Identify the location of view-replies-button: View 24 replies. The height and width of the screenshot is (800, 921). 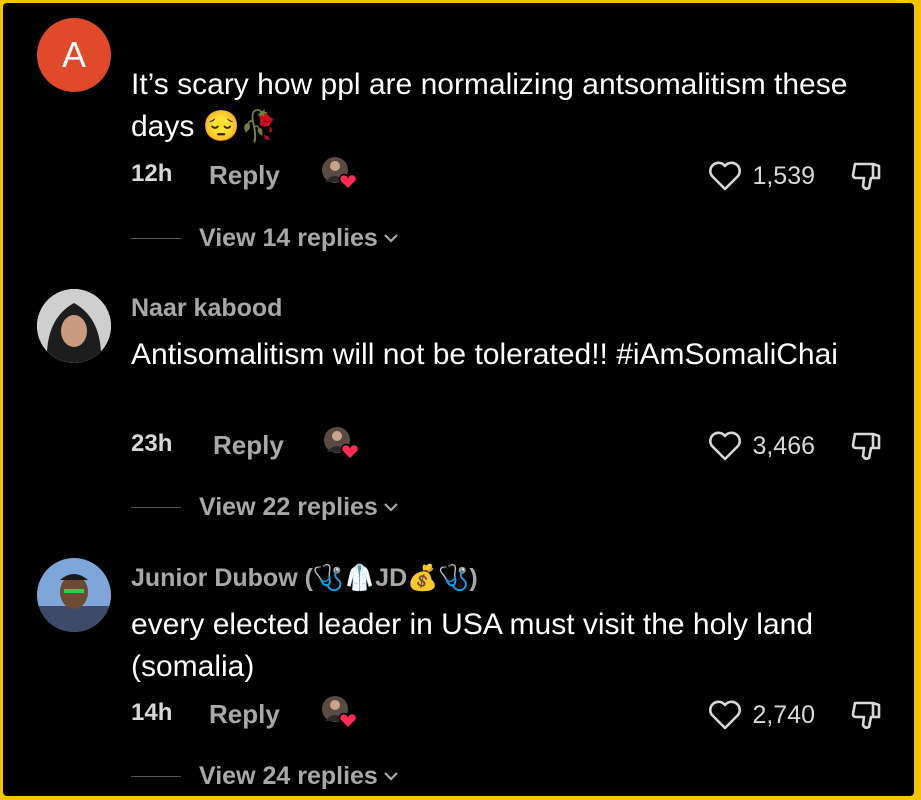
(265, 776).